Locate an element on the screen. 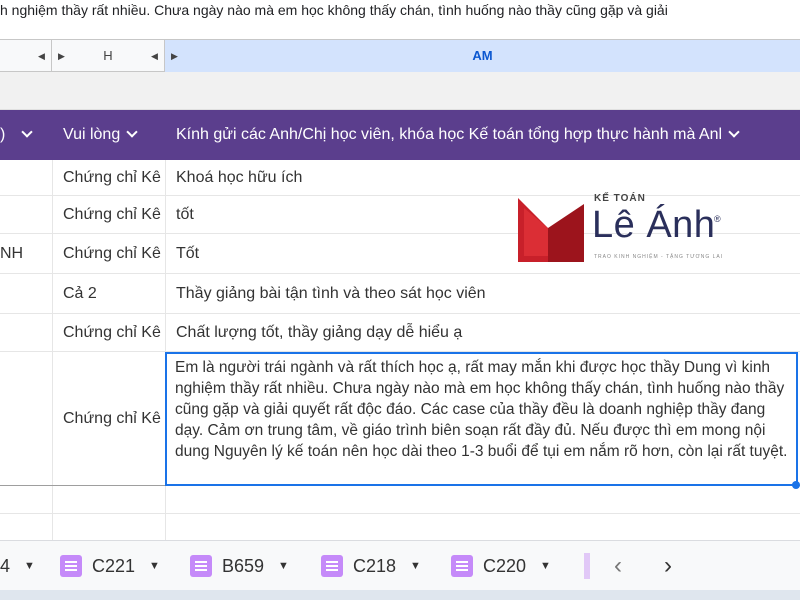 The width and height of the screenshot is (800, 600). frozen-spacer-row is located at coordinates (400, 91).